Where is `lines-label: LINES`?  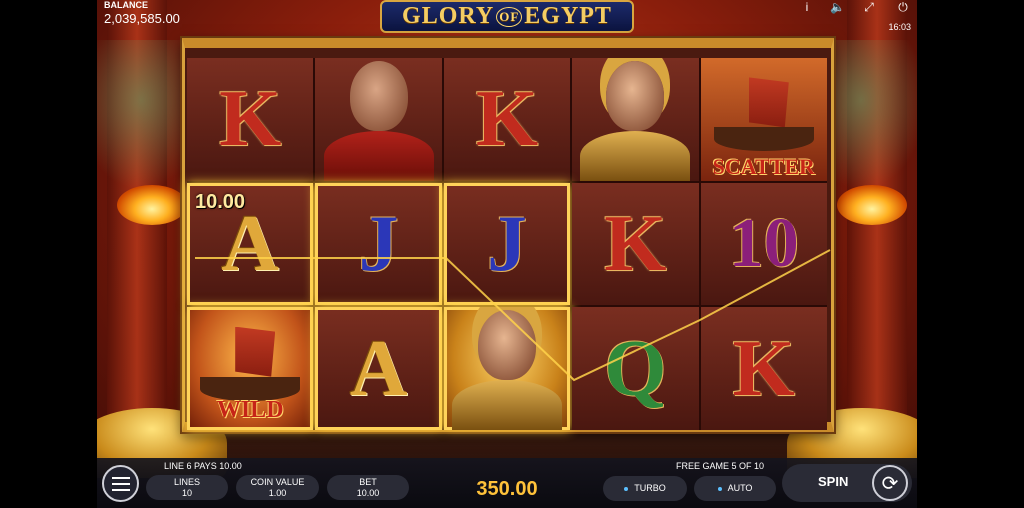 lines-label: LINES is located at coordinates (186, 481).